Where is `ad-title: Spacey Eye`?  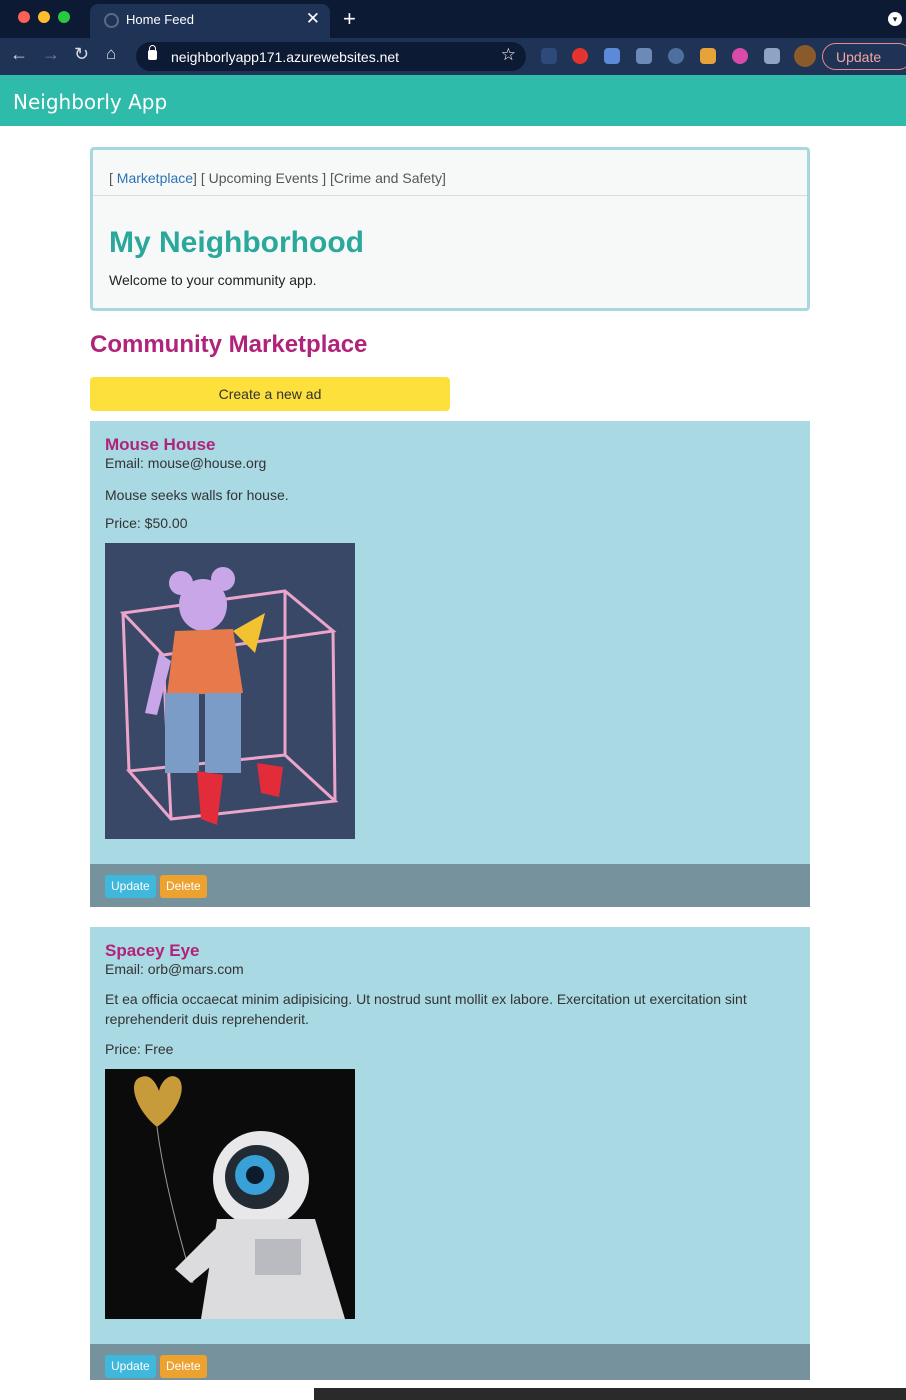 ad-title: Spacey Eye is located at coordinates (152, 951).